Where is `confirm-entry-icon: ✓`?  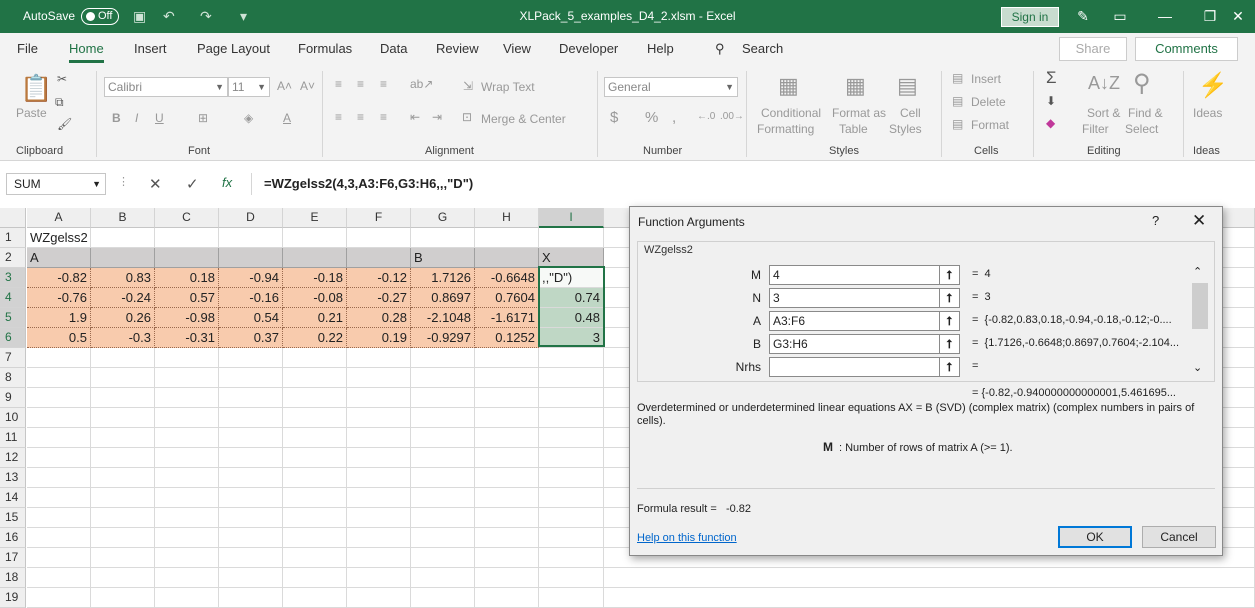
confirm-entry-icon: ✓ is located at coordinates (192, 184).